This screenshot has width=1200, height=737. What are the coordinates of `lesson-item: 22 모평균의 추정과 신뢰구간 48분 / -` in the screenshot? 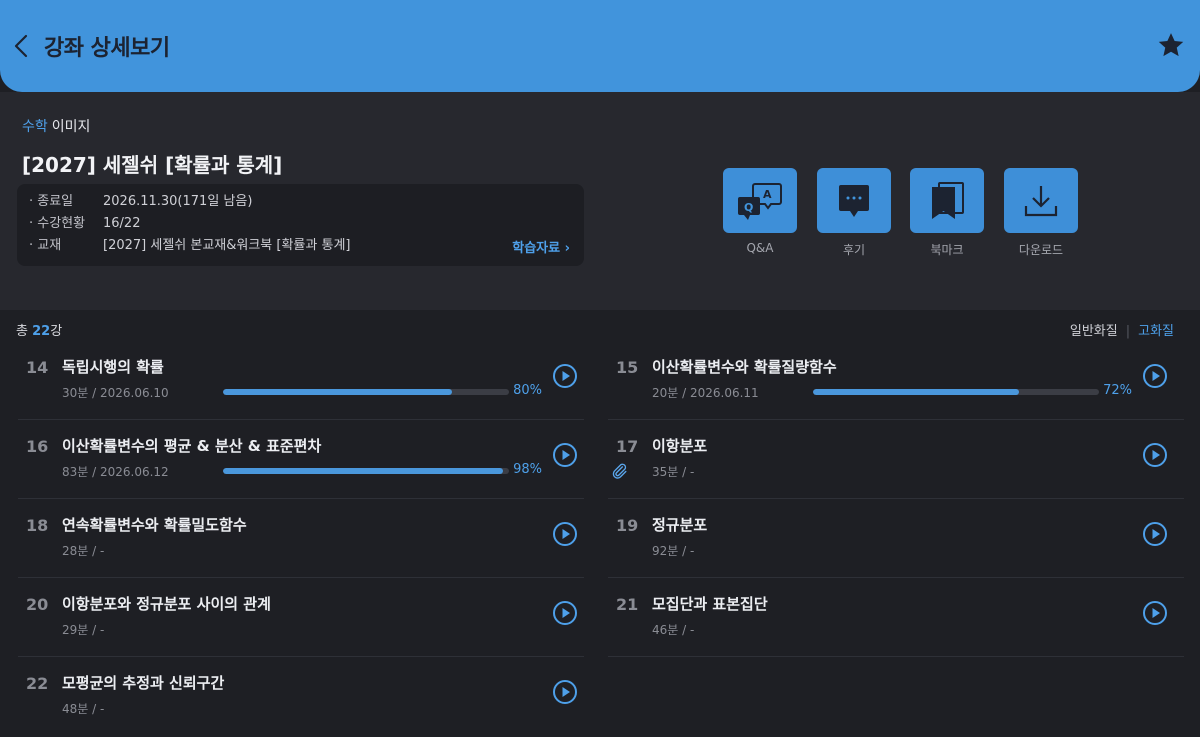 It's located at (301, 699).